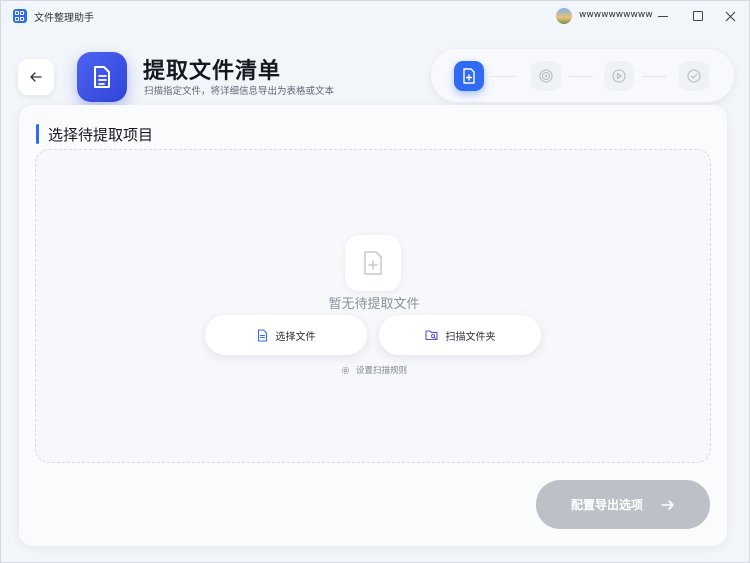  I want to click on scan-folder-button: 扫描文件夹, so click(460, 335).